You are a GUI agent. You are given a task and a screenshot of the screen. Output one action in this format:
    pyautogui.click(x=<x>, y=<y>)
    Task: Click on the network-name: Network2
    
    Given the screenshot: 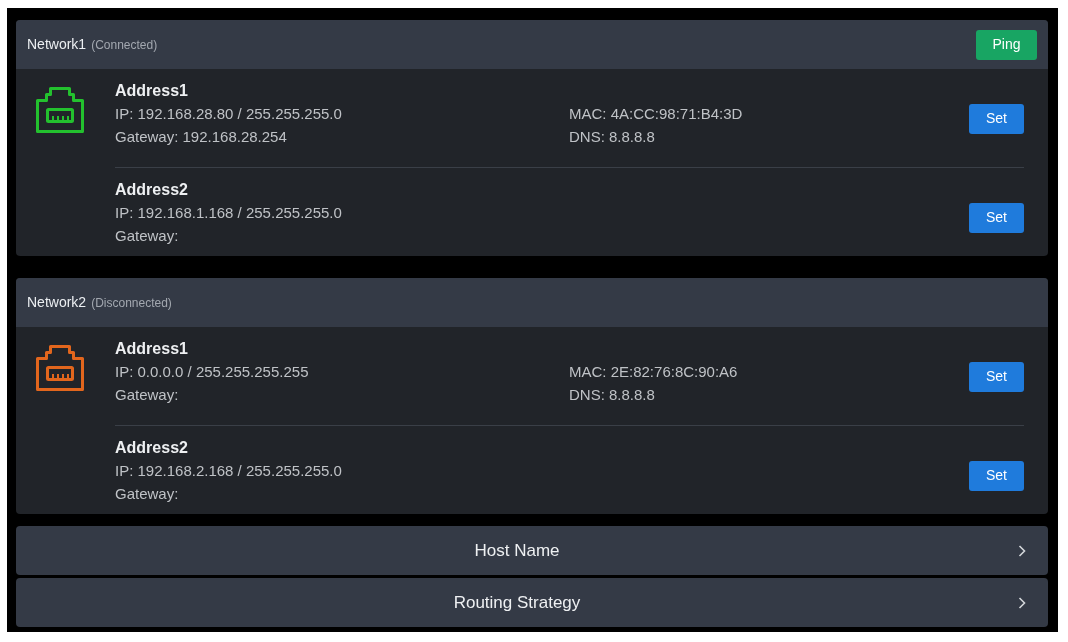 What is the action you would take?
    pyautogui.click(x=57, y=302)
    